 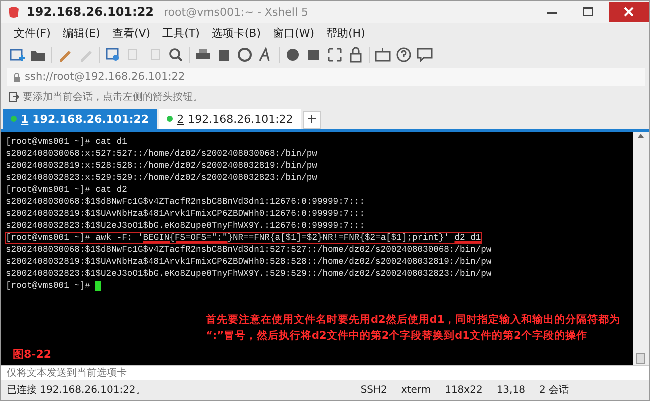 What do you see at coordinates (249, 262) in the screenshot?
I see `terminal-output-line: s2002408032819:$1$UAvNbHza$481Arvk1FmixCP6ZBDWHh0:528:528::/home/dz02/s2002408032819:/bin/pw` at bounding box center [249, 262].